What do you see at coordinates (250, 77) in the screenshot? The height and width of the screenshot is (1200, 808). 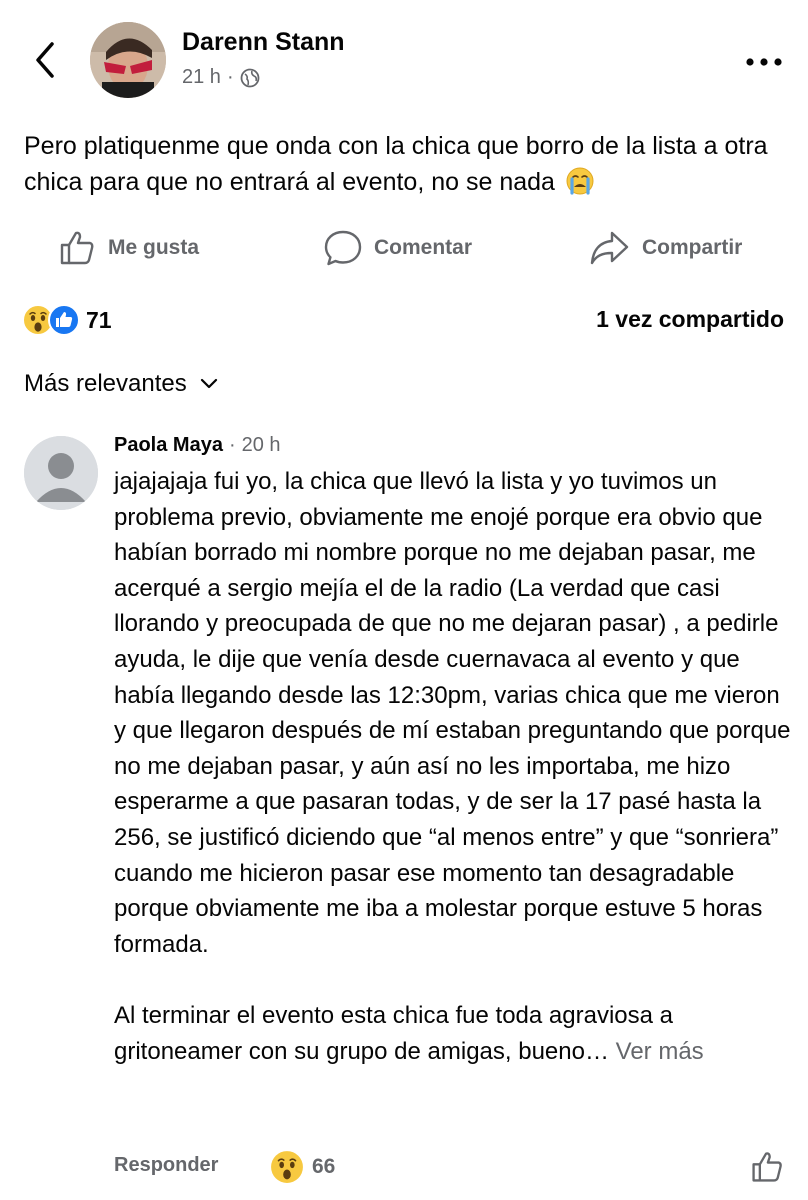 I see `globe-icon` at bounding box center [250, 77].